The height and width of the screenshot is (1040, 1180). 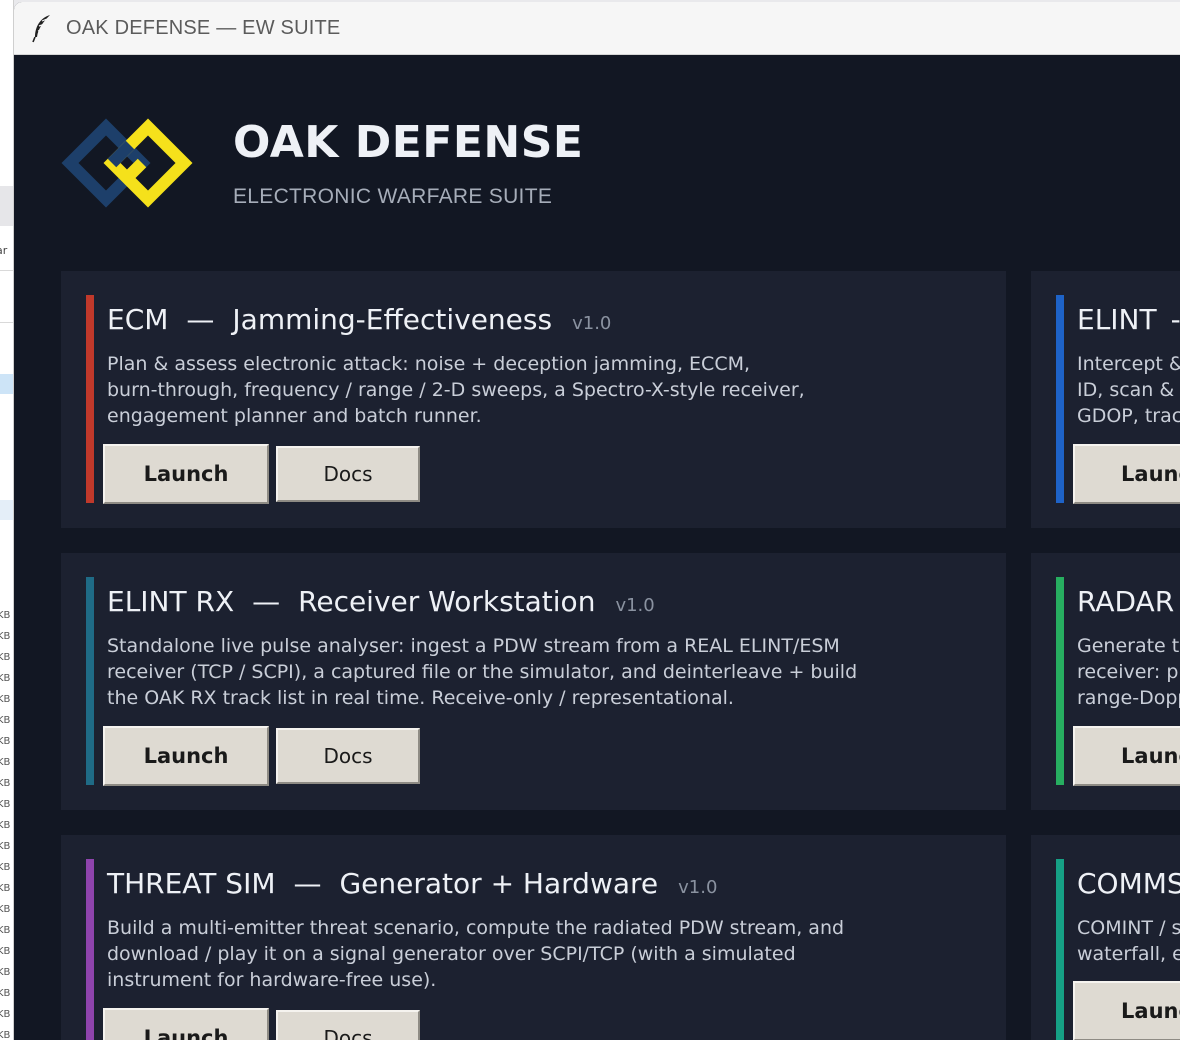 I want to click on title-bar: OAK DEFENSE — EW SUITE, so click(x=597, y=28).